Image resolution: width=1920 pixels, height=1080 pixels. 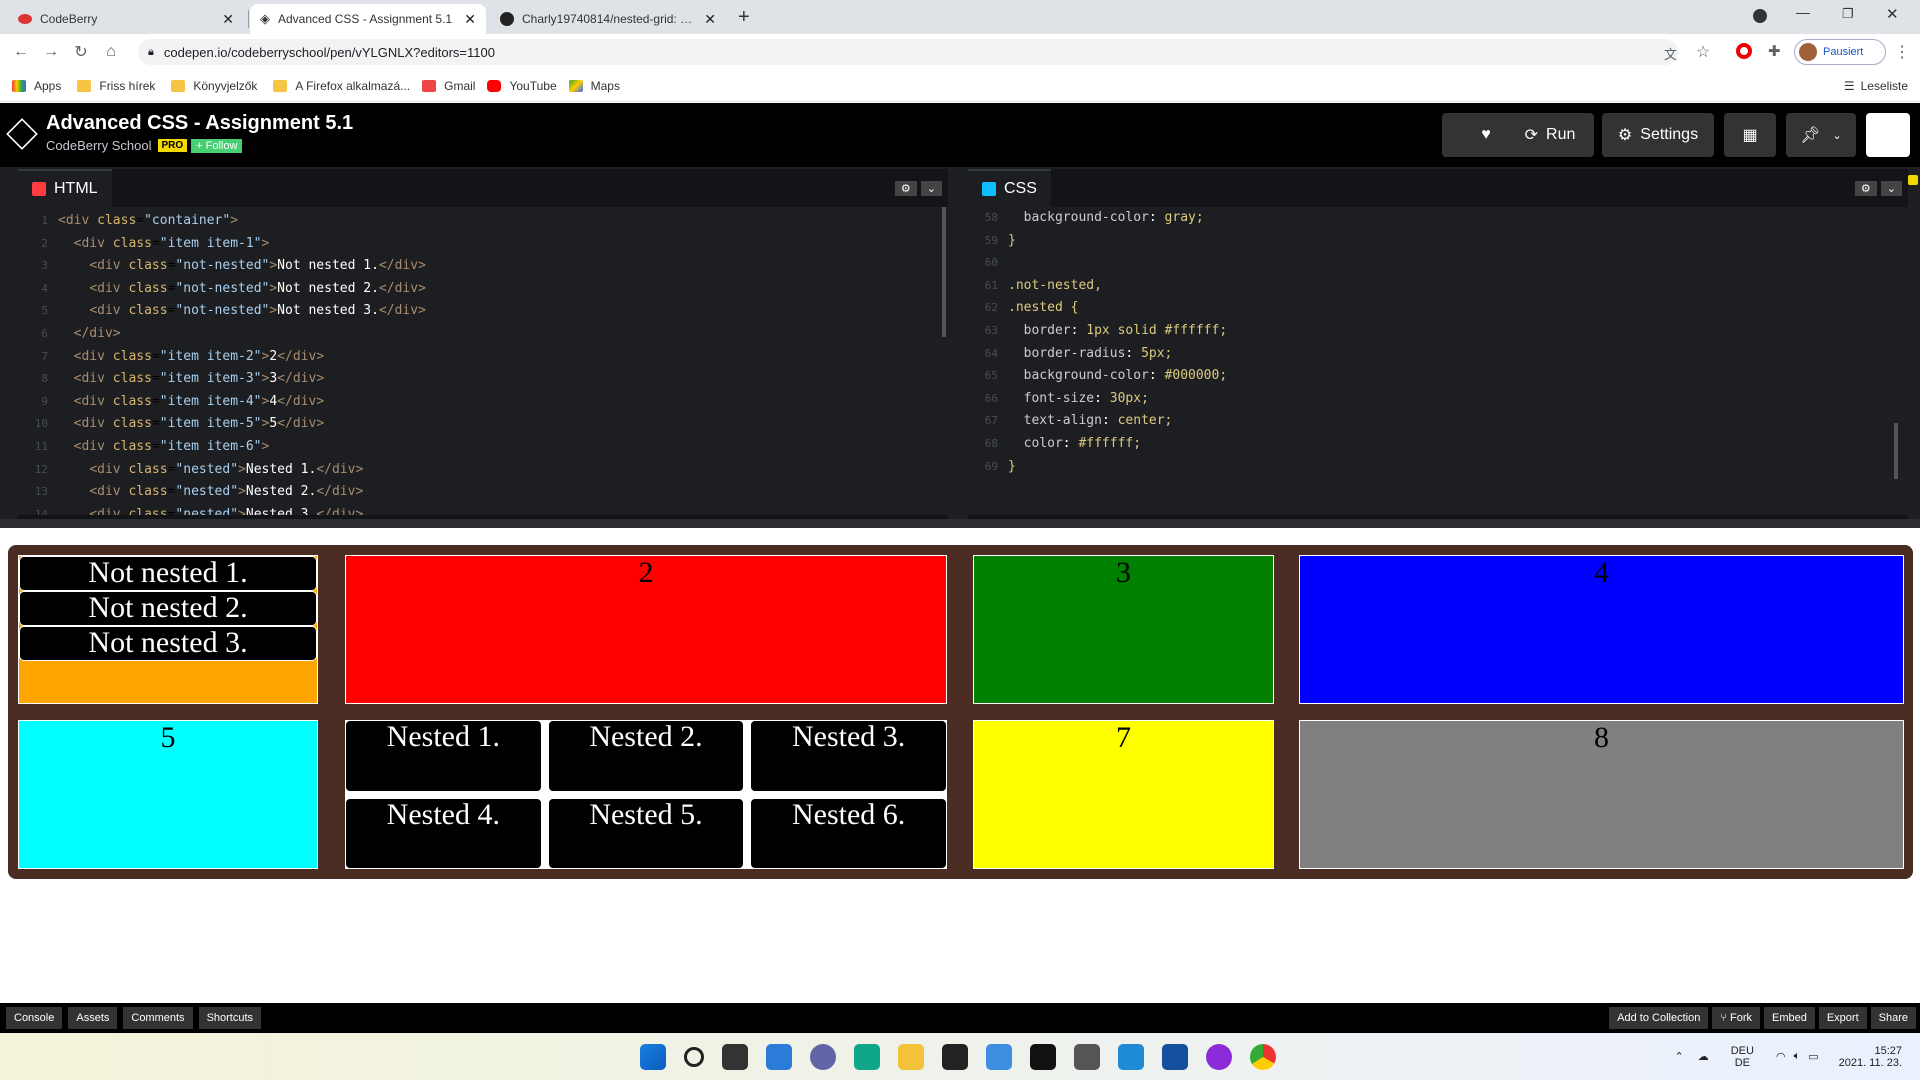 I want to click on css-code-line: 63 border: 1px solid #ffffff;, so click(x=1438, y=331).